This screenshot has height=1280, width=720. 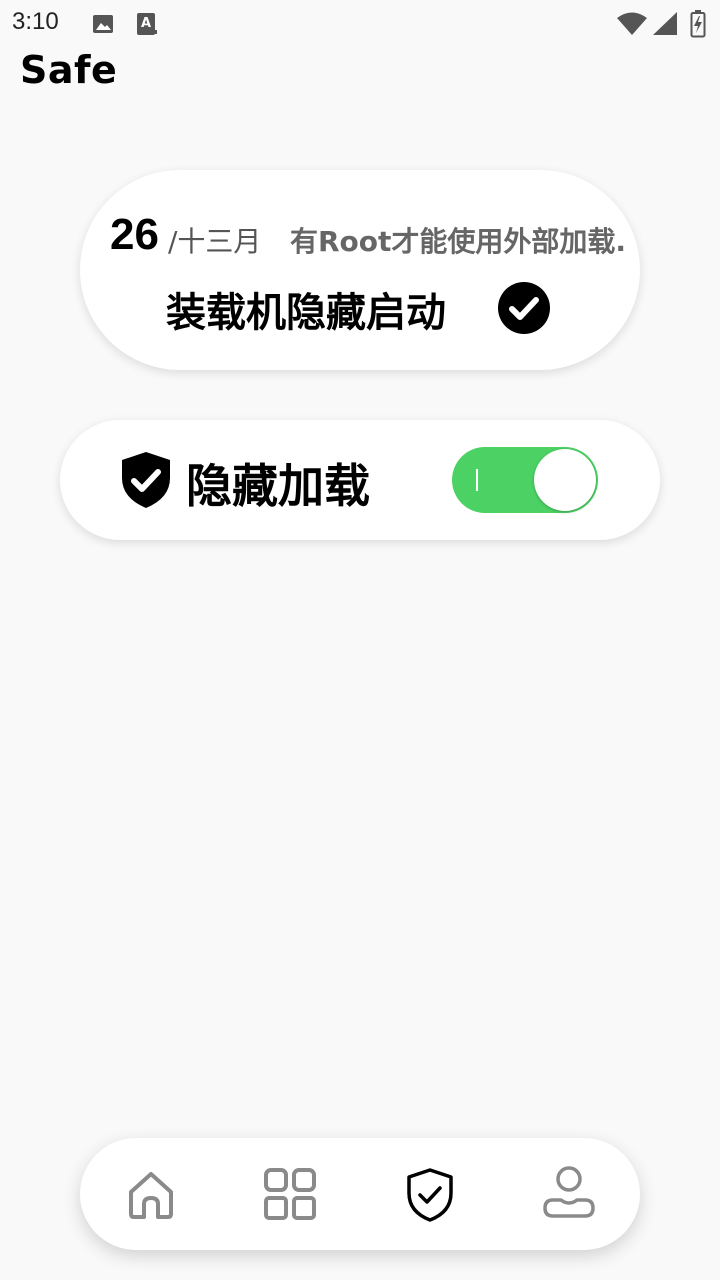 I want to click on user-icon, so click(x=569, y=1194).